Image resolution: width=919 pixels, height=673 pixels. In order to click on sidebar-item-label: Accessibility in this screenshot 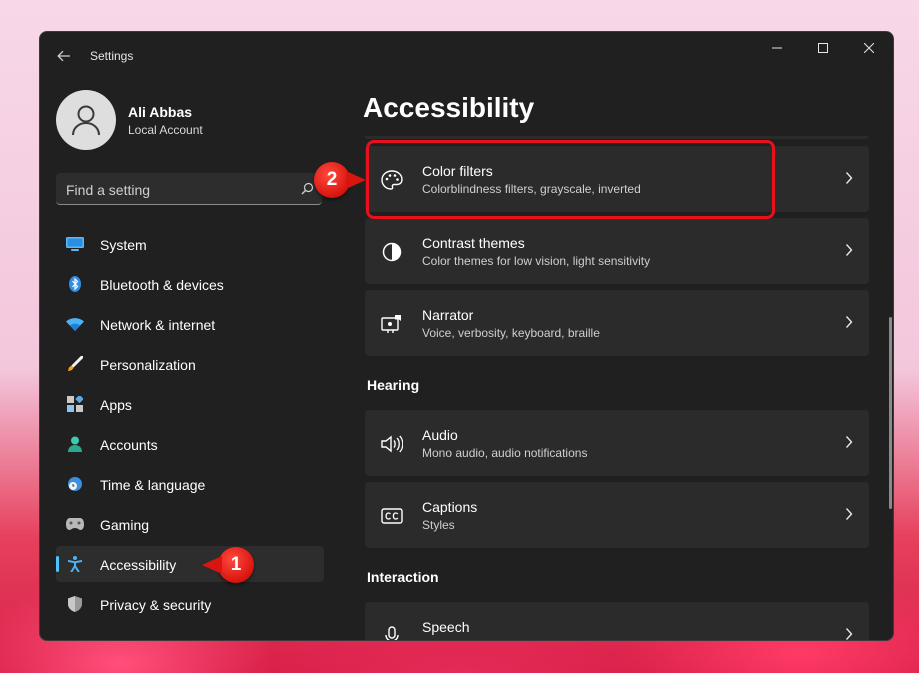, I will do `click(138, 565)`.